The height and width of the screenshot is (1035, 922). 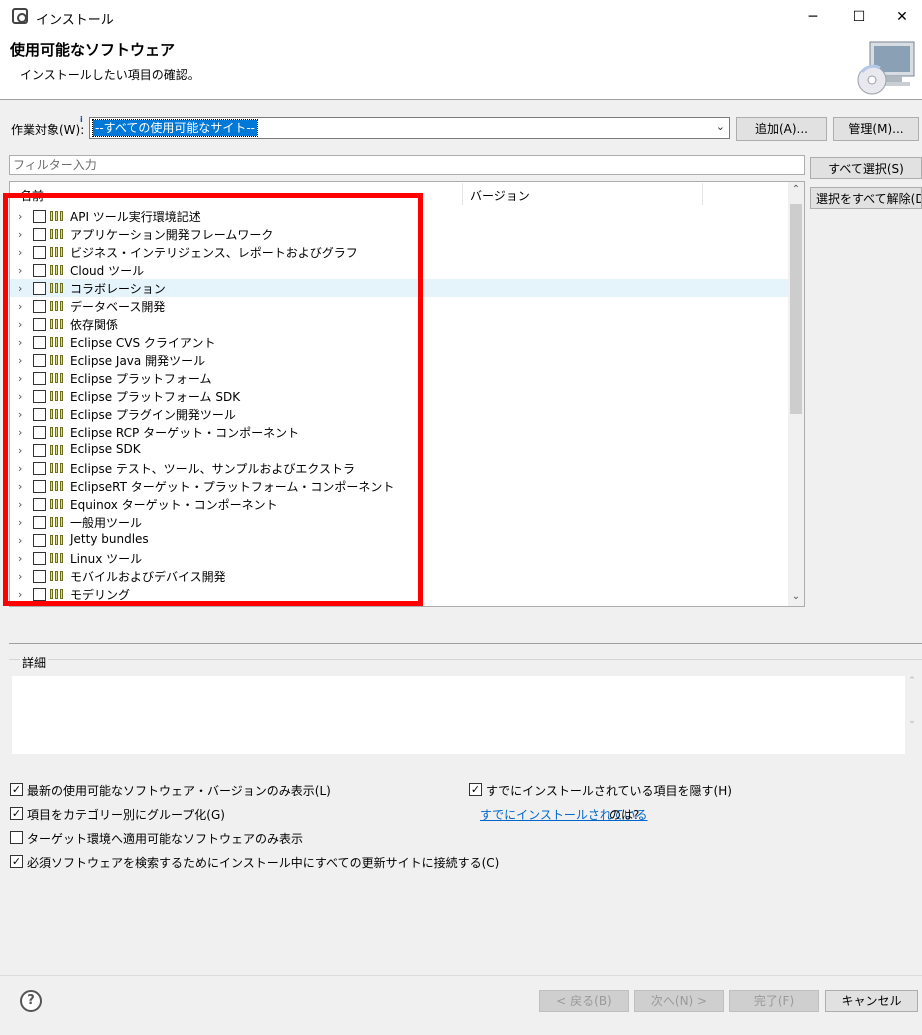 What do you see at coordinates (461, 67) in the screenshot?
I see `dialog-header: 使用可能なソフトウェア インストールしたい項目の確認。` at bounding box center [461, 67].